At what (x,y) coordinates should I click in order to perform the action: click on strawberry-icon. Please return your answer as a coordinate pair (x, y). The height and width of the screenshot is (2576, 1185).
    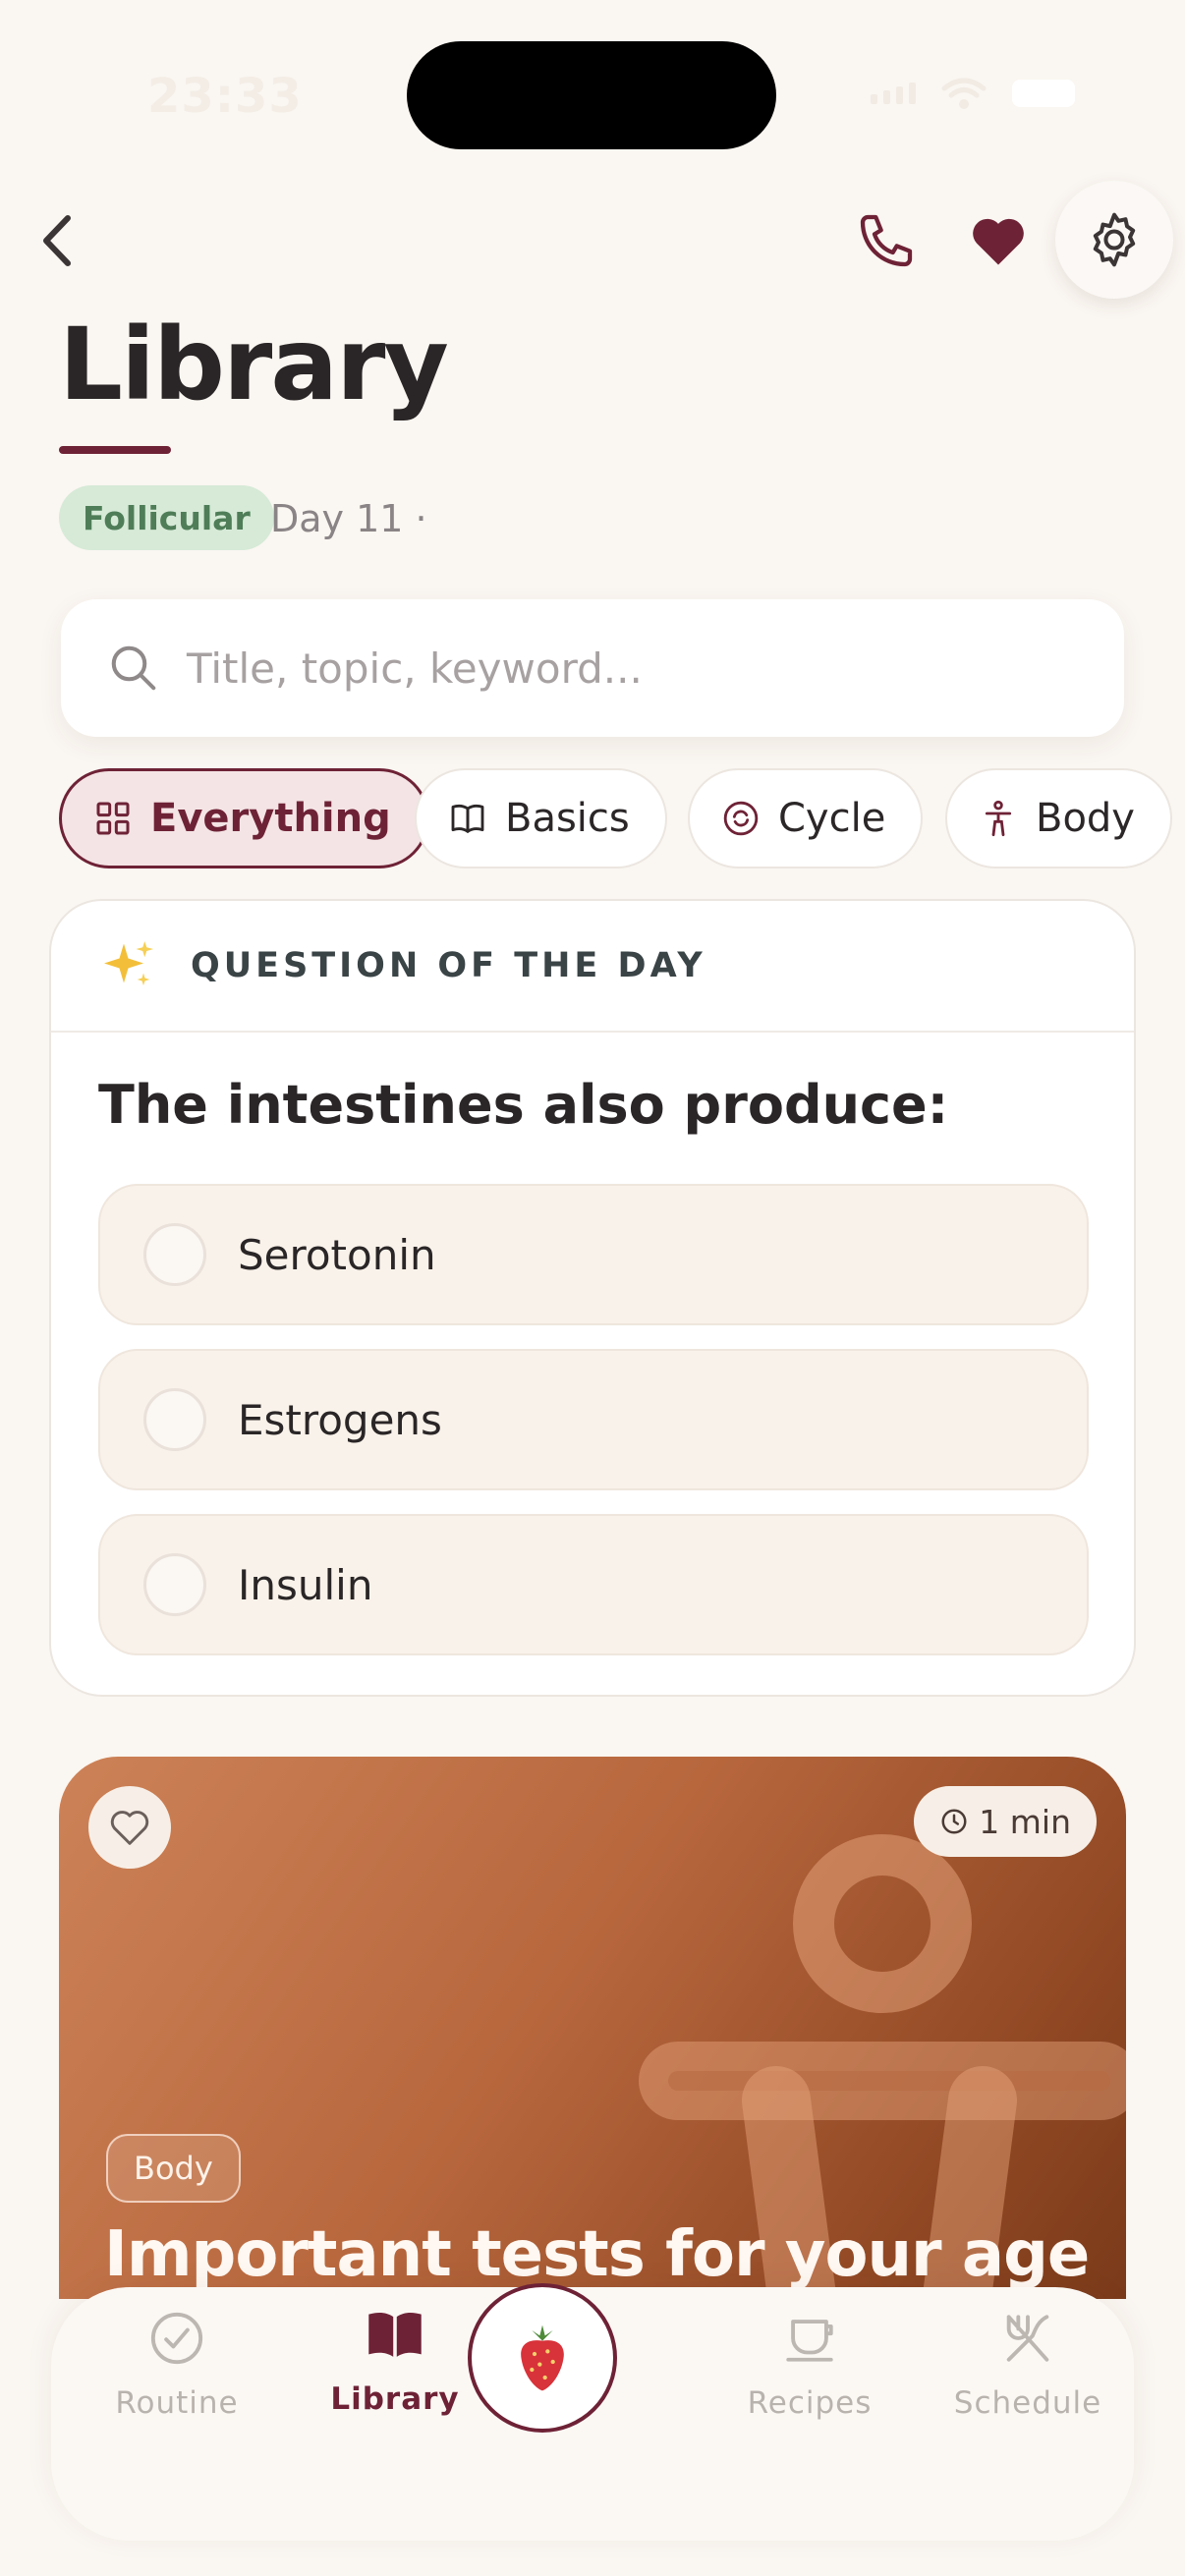
    Looking at the image, I should click on (542, 2357).